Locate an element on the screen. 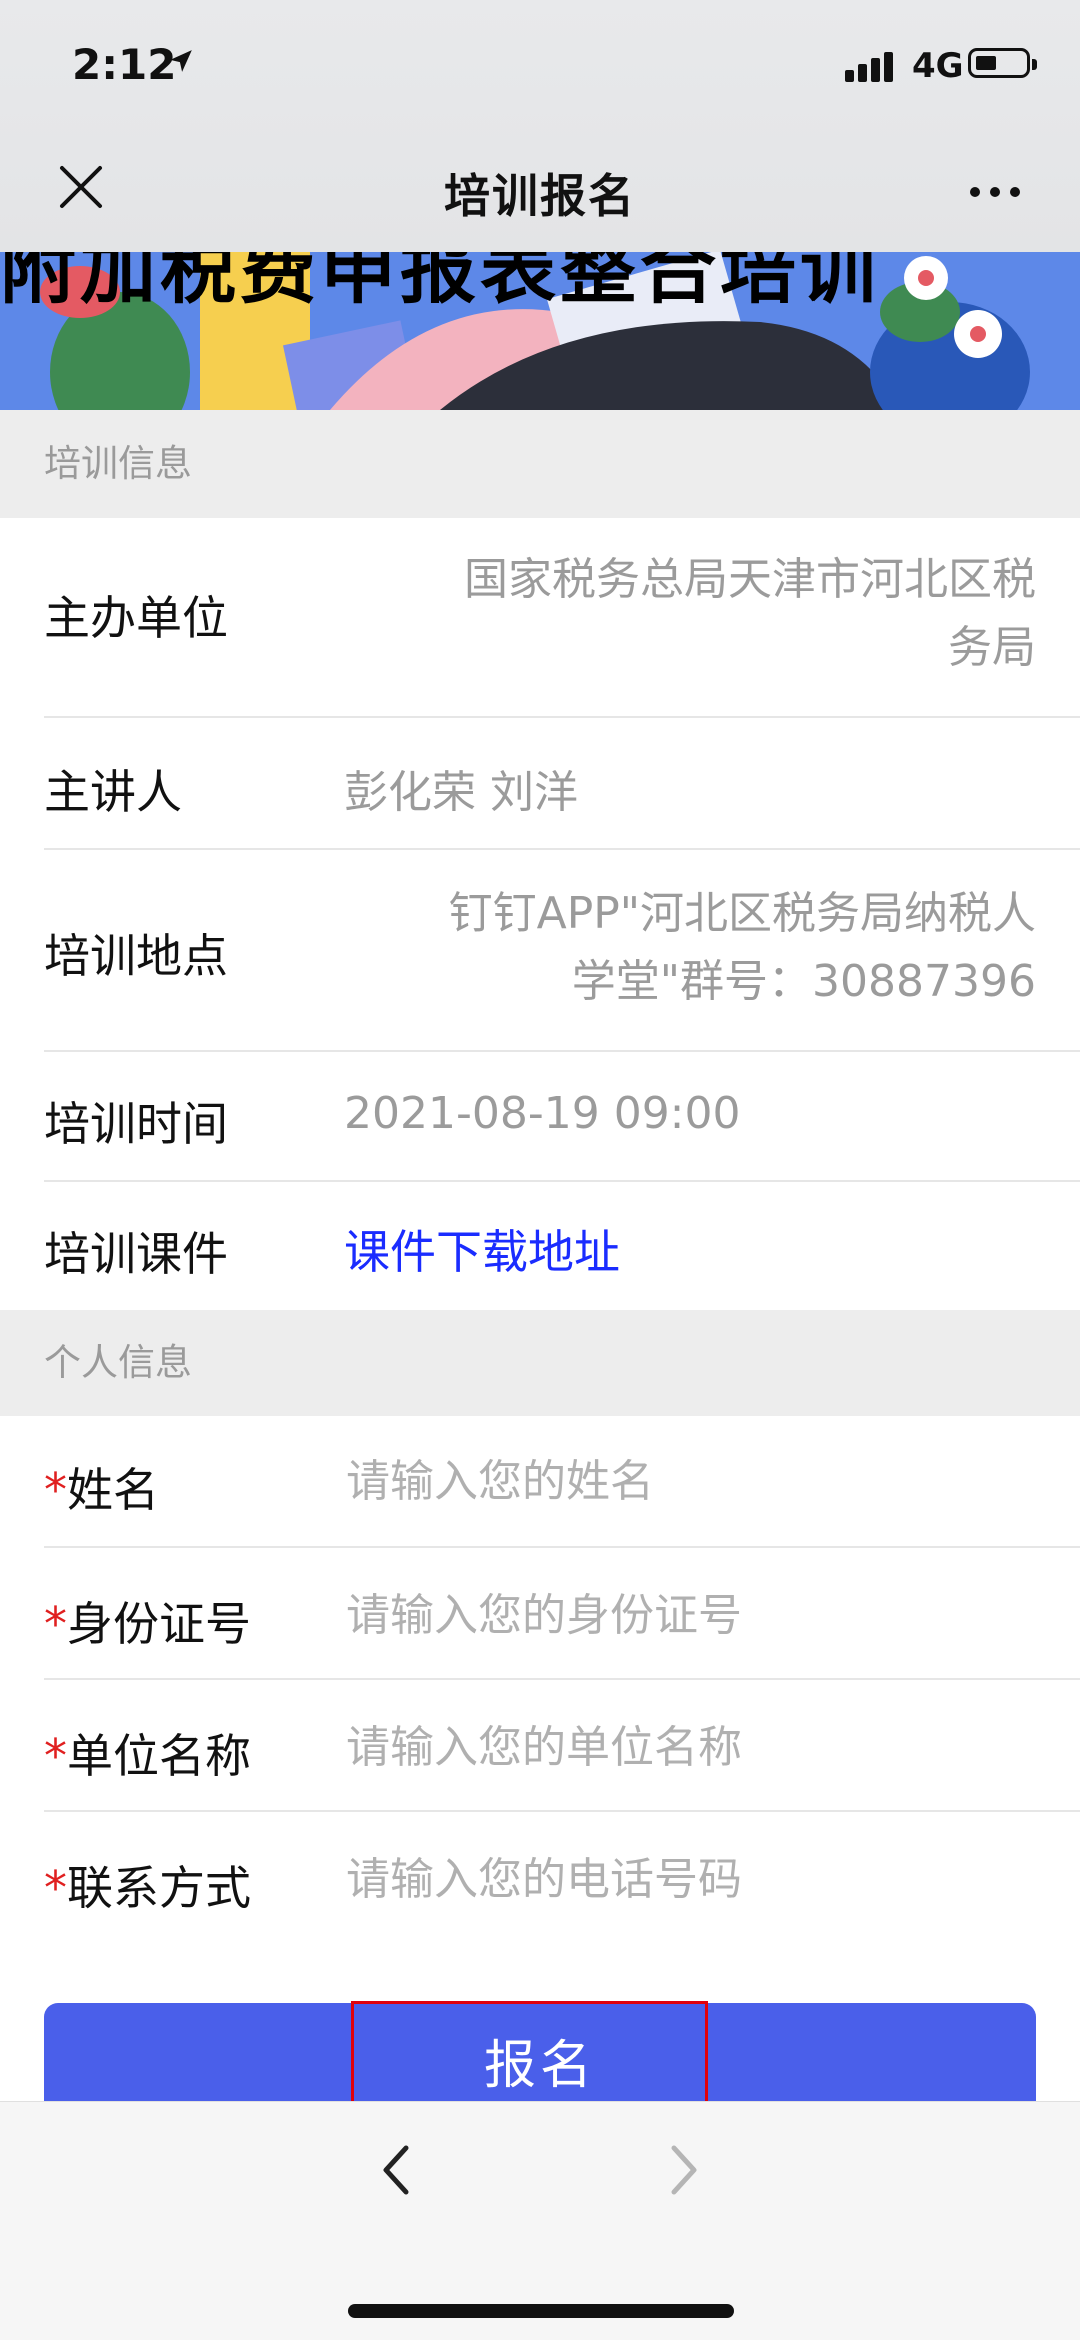  location-label: 培训地点 is located at coordinates (136, 956).